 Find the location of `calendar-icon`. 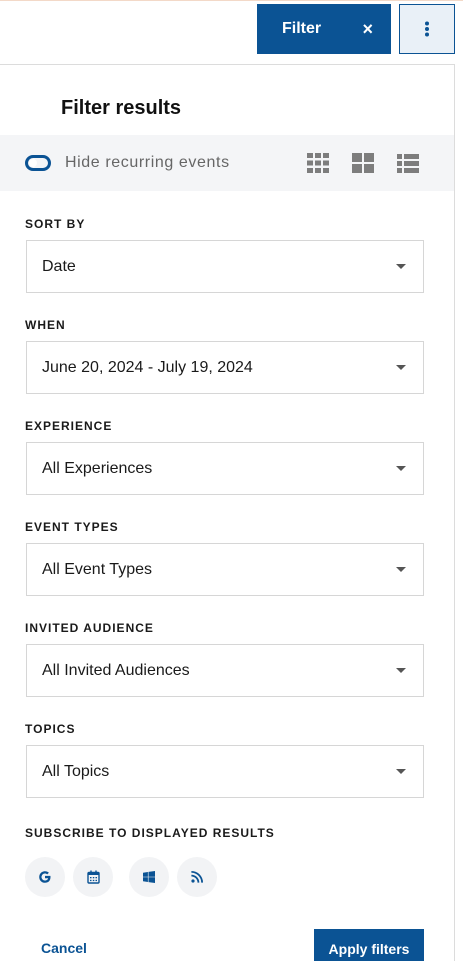

calendar-icon is located at coordinates (93, 877).